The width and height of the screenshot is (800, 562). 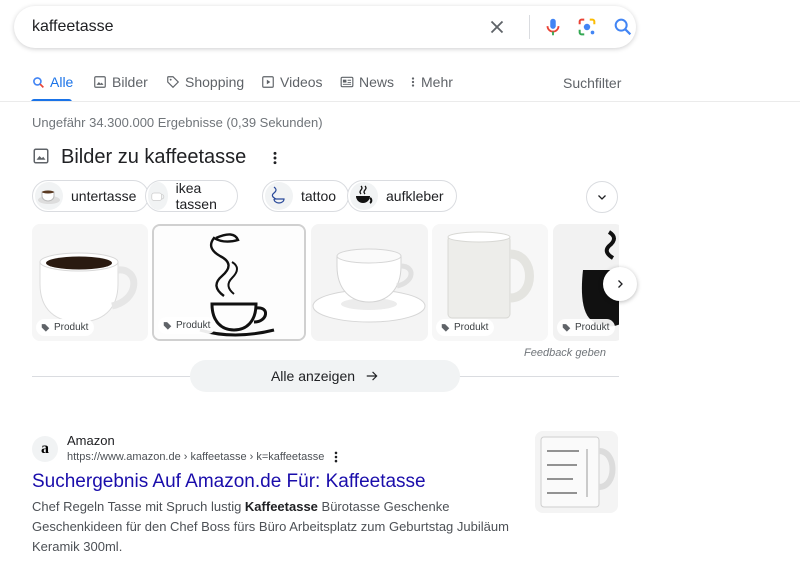 What do you see at coordinates (319, 196) in the screenshot?
I see `chip-label: tattoo` at bounding box center [319, 196].